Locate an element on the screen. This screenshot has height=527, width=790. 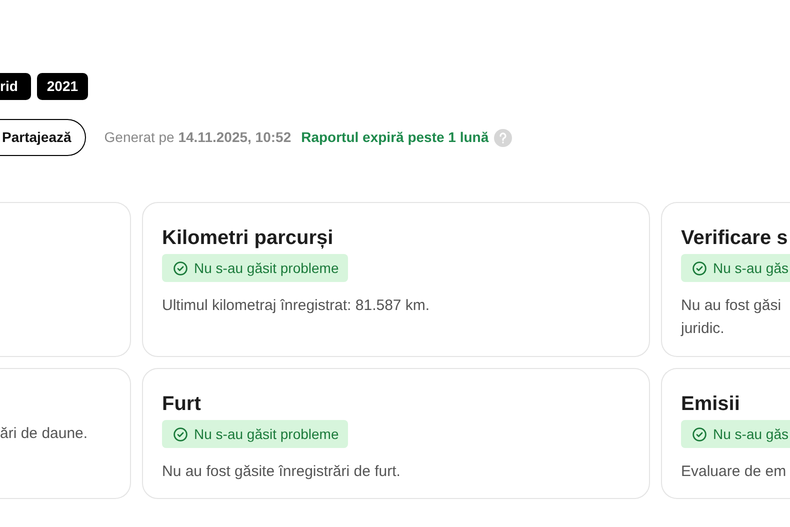
help-icon is located at coordinates (503, 137).